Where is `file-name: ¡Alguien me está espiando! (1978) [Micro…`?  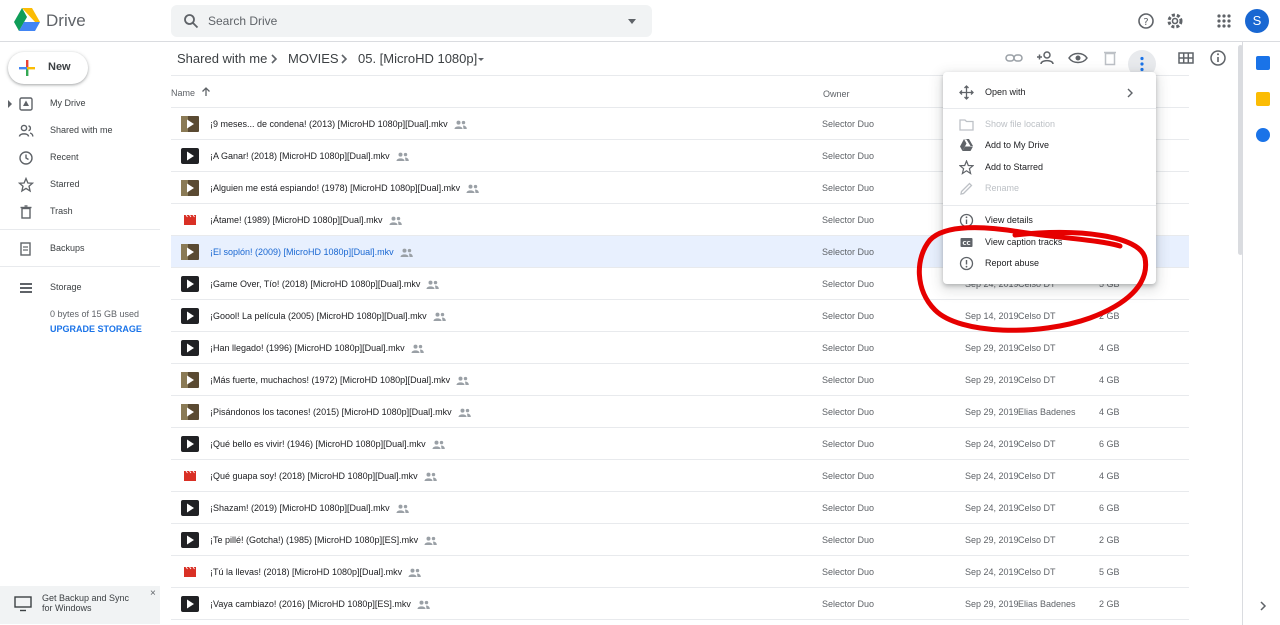 file-name: ¡Alguien me está espiando! (1978) [Micro… is located at coordinates (344, 188).